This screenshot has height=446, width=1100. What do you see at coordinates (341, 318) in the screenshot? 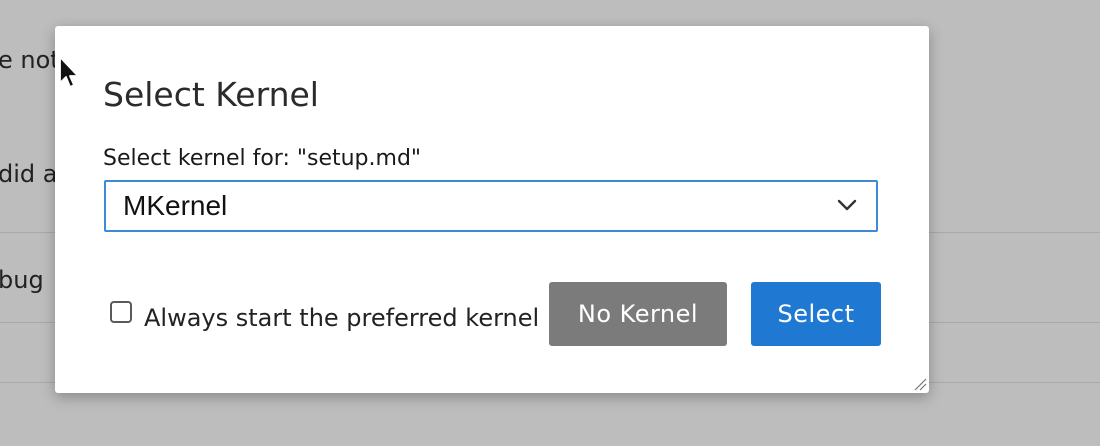
I see `always-start-preferred-kernel-label: Always start the preferred kernel` at bounding box center [341, 318].